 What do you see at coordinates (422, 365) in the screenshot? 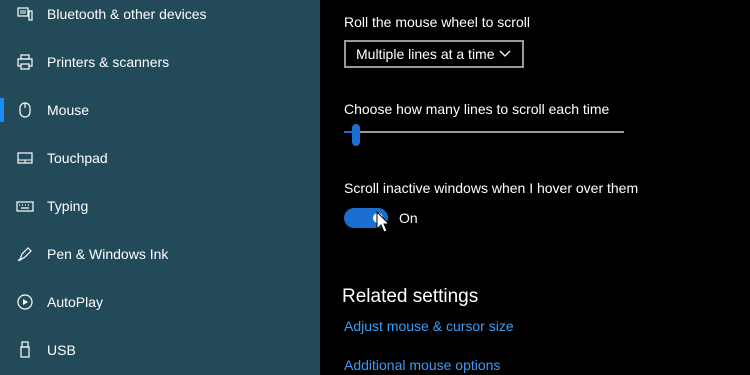
I see `additional-mouse-options-link: Additional mouse options` at bounding box center [422, 365].